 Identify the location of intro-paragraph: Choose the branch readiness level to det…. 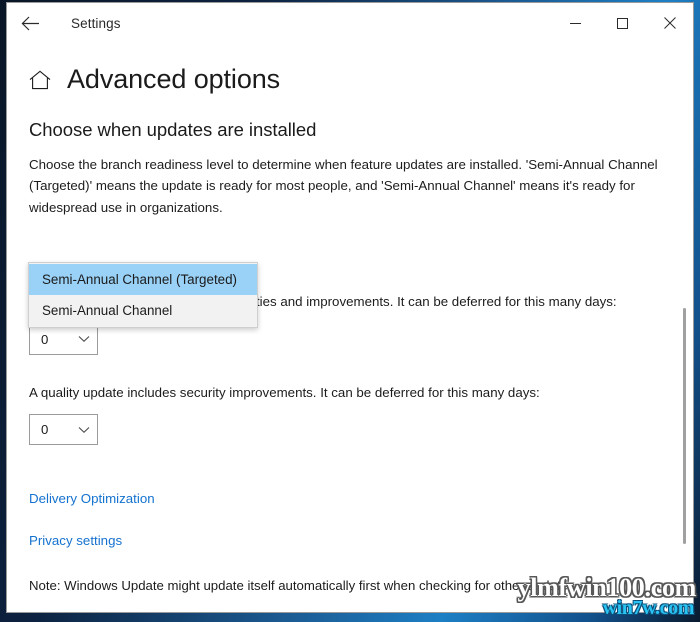
(343, 185).